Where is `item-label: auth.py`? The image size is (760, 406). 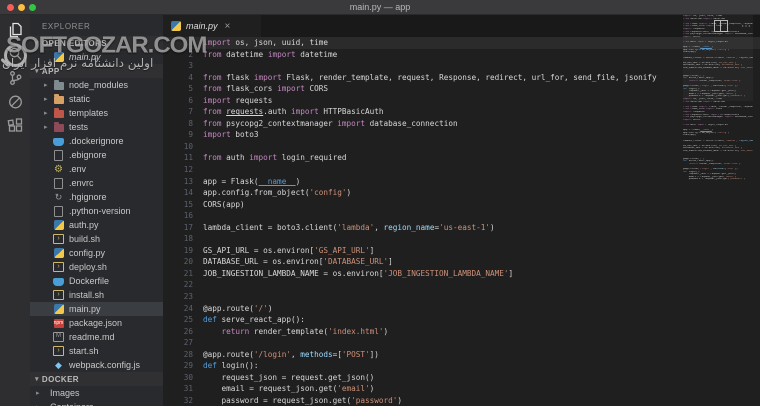
item-label: auth.py is located at coordinates (84, 225).